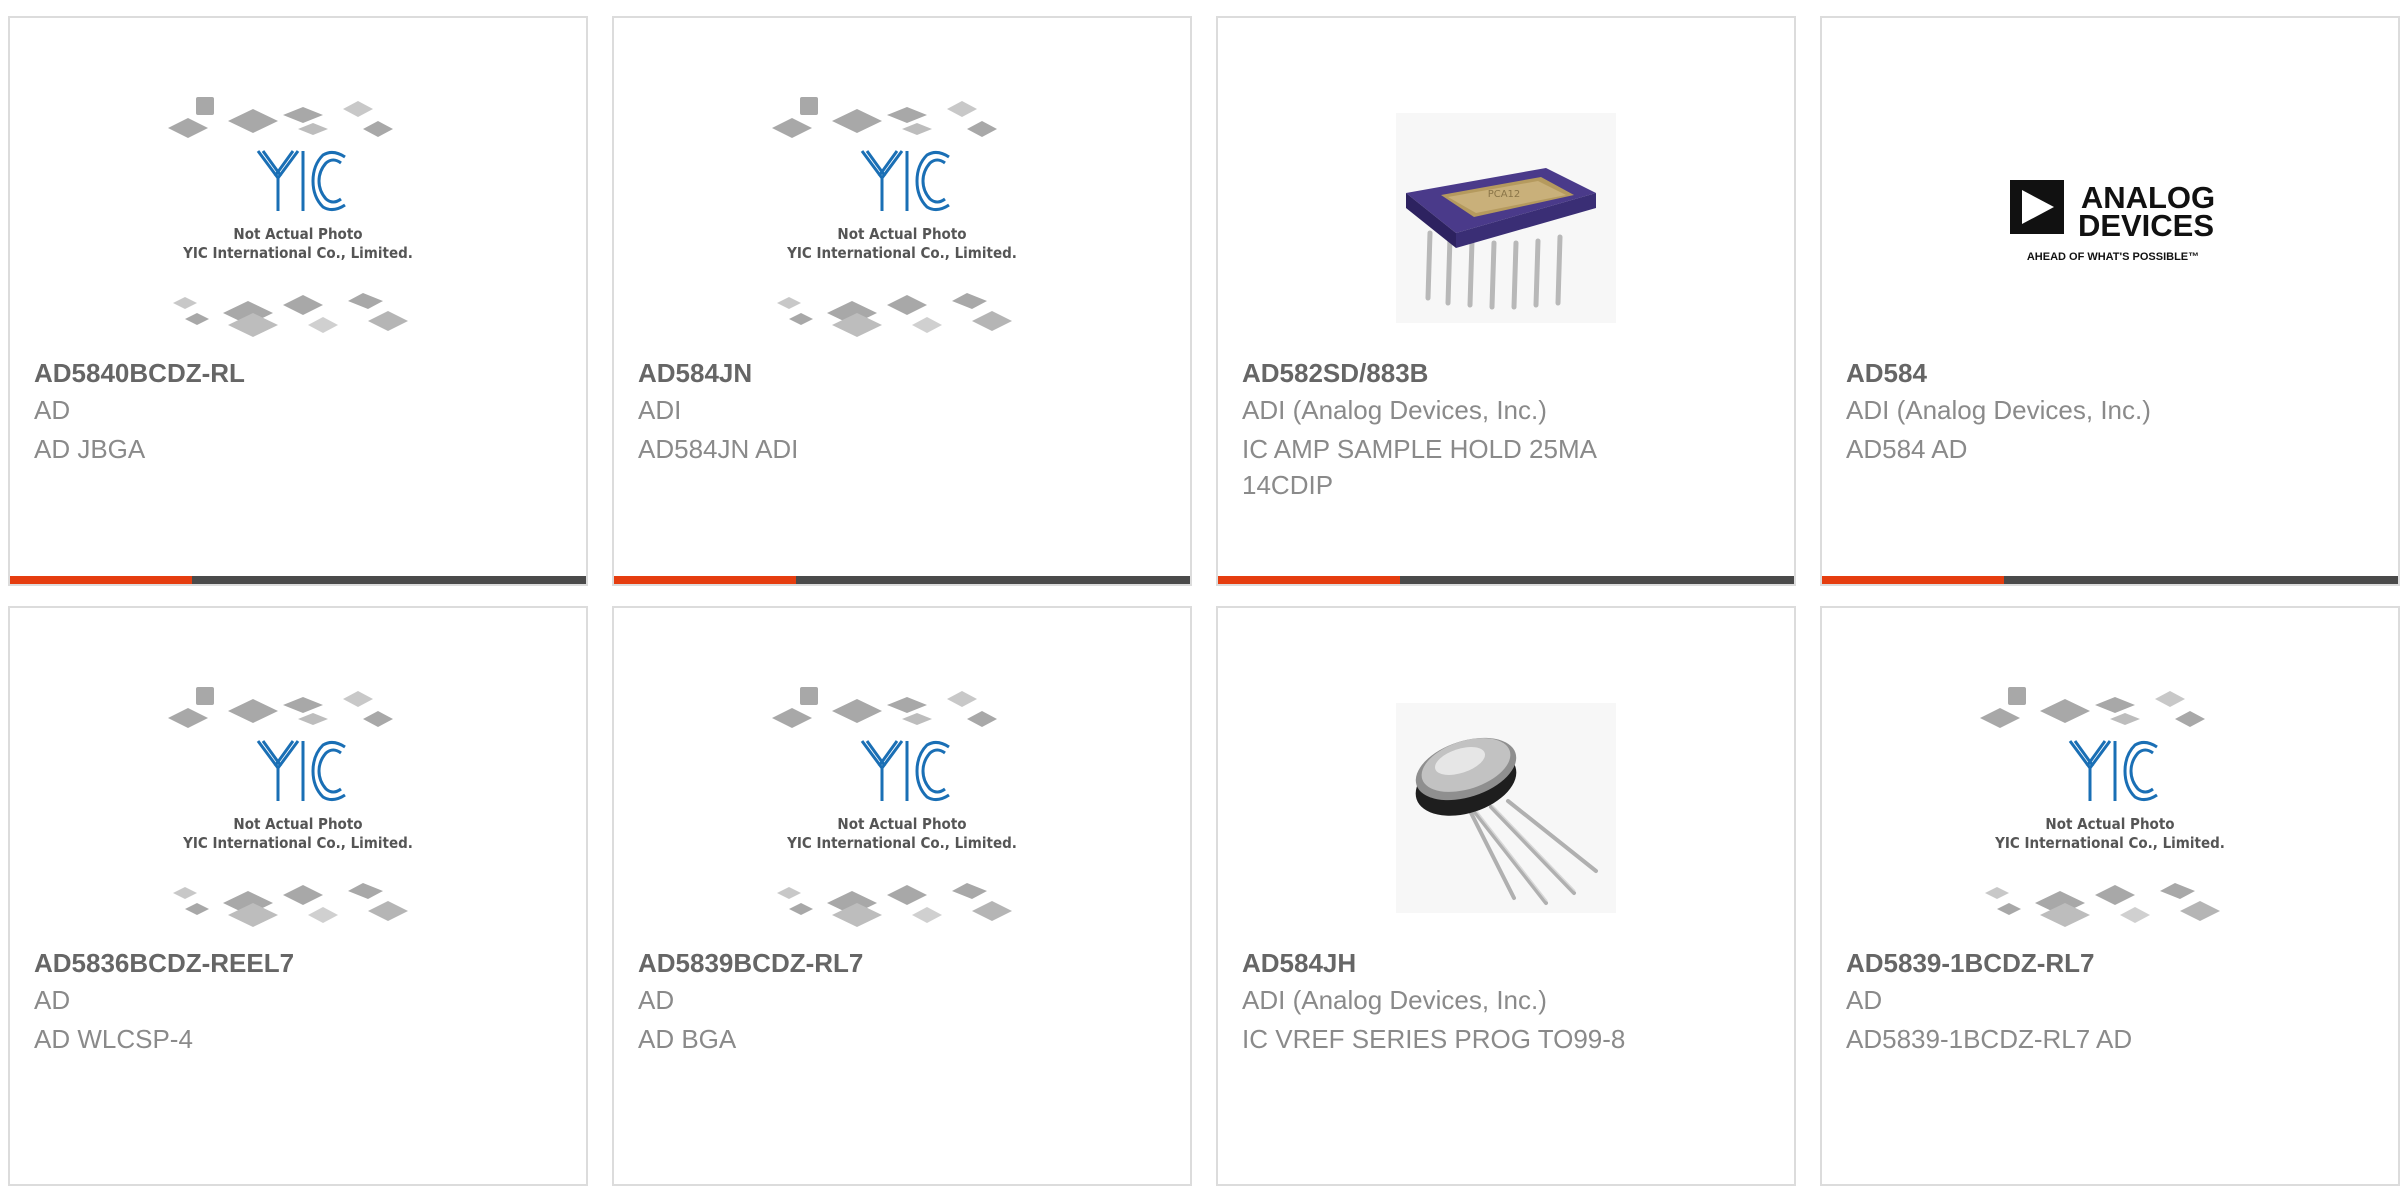  I want to click on product-image: PCA12, so click(1506, 218).